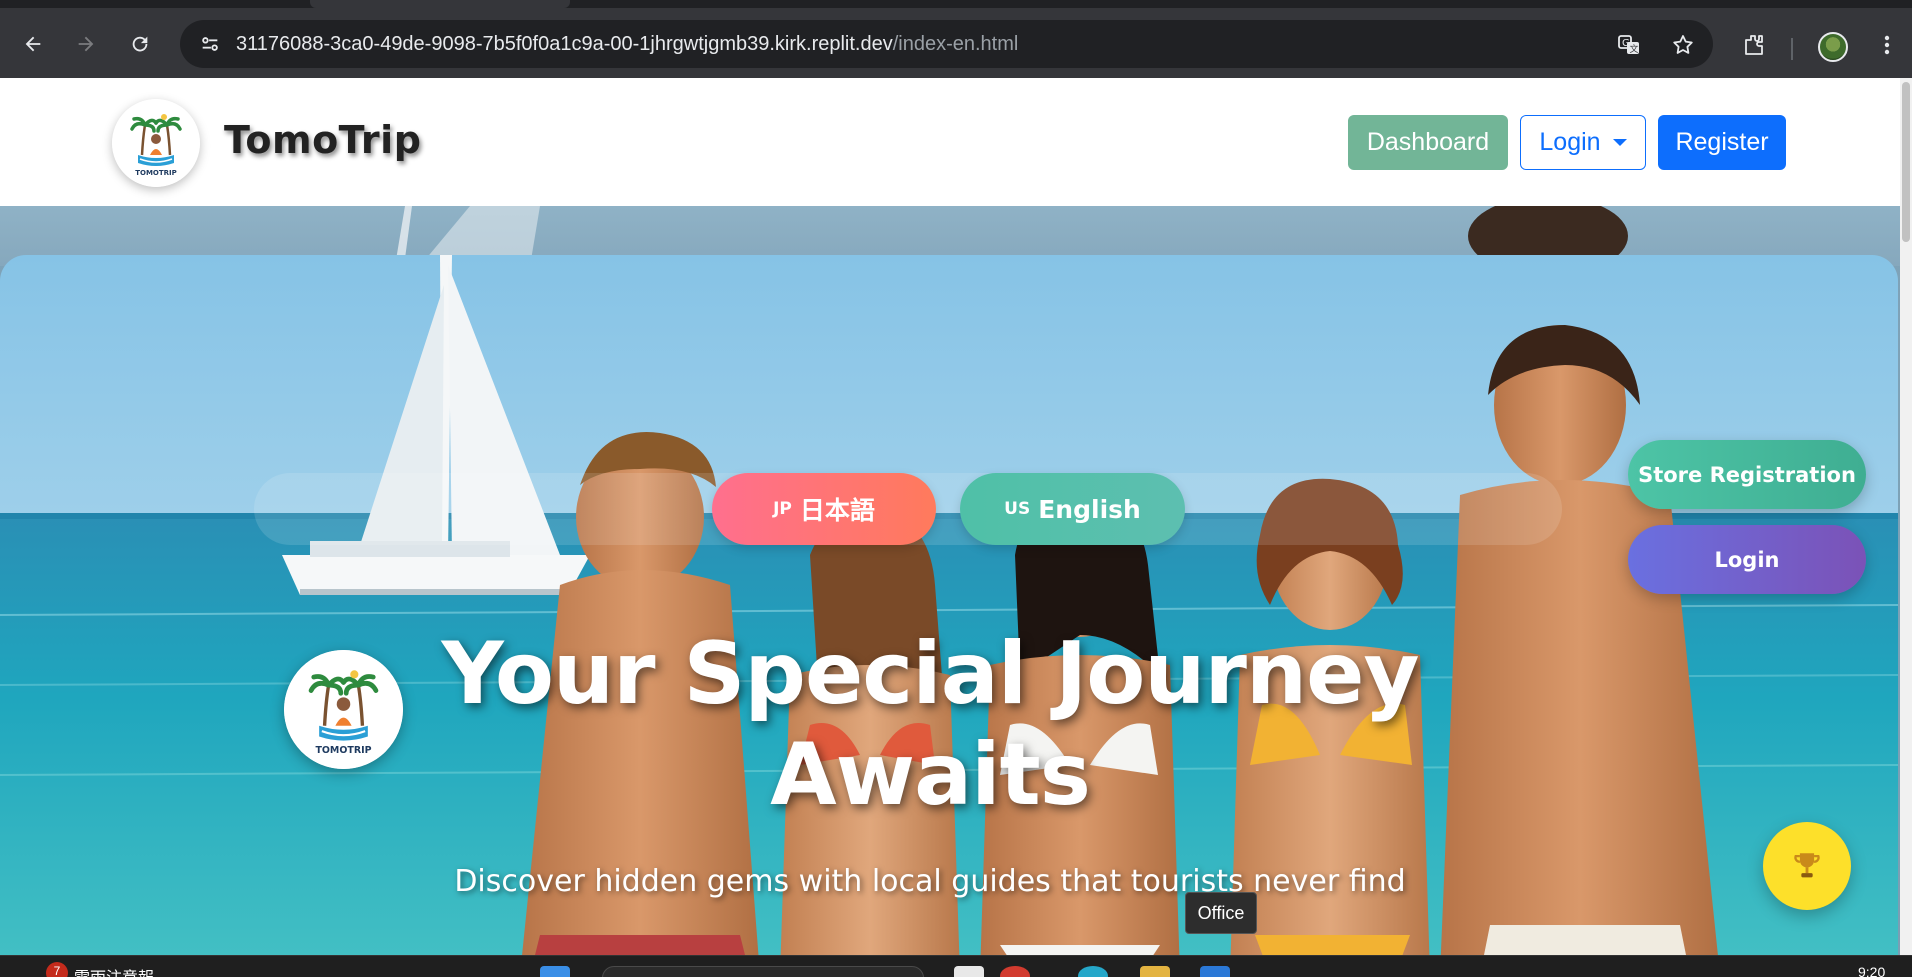 Image resolution: width=1912 pixels, height=977 pixels. Describe the element at coordinates (57, 969) in the screenshot. I see `weather-alert-badge: 7` at that location.